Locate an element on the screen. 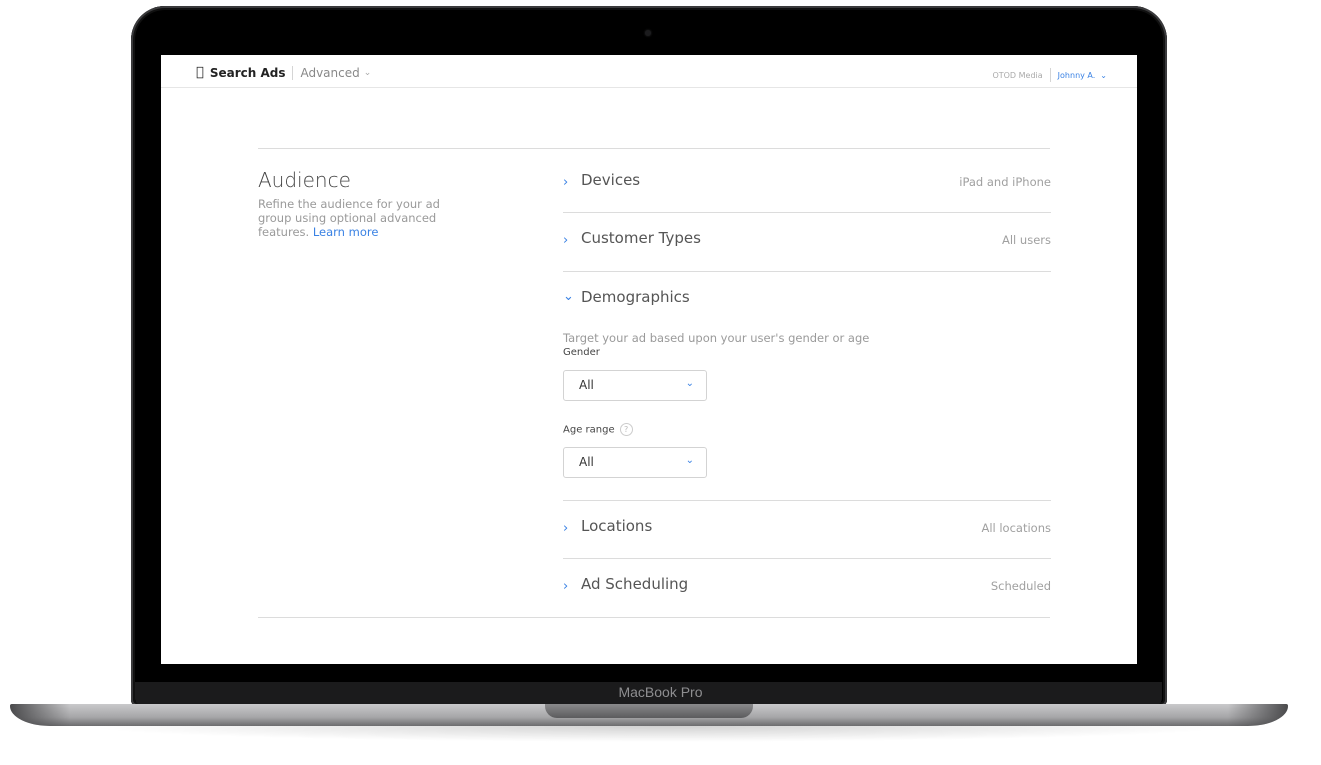 The width and height of the screenshot is (1321, 765). section-devices: › Devices iPad and iPhone is located at coordinates (807, 186).